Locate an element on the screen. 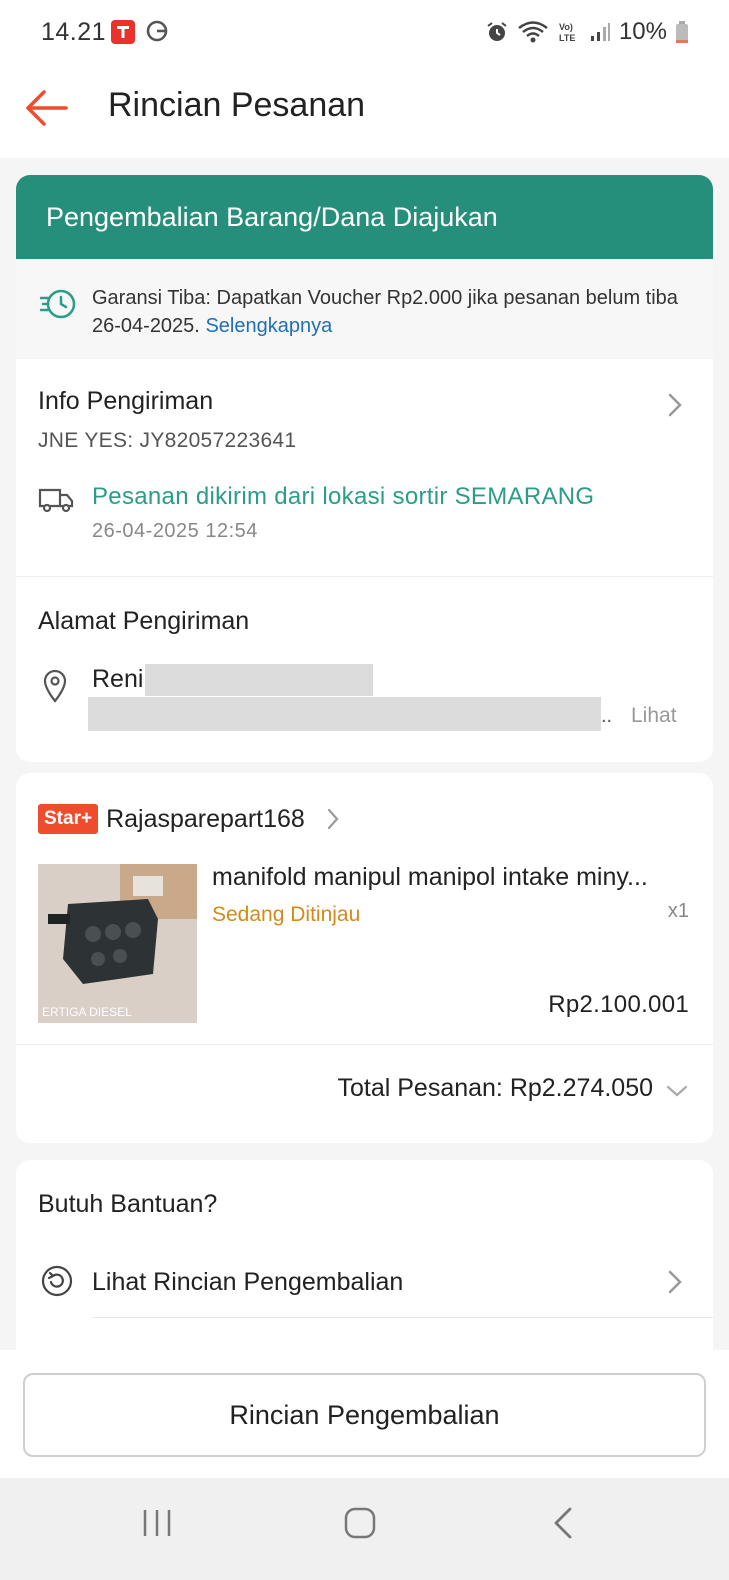  address-ellipsis: .. is located at coordinates (607, 716).